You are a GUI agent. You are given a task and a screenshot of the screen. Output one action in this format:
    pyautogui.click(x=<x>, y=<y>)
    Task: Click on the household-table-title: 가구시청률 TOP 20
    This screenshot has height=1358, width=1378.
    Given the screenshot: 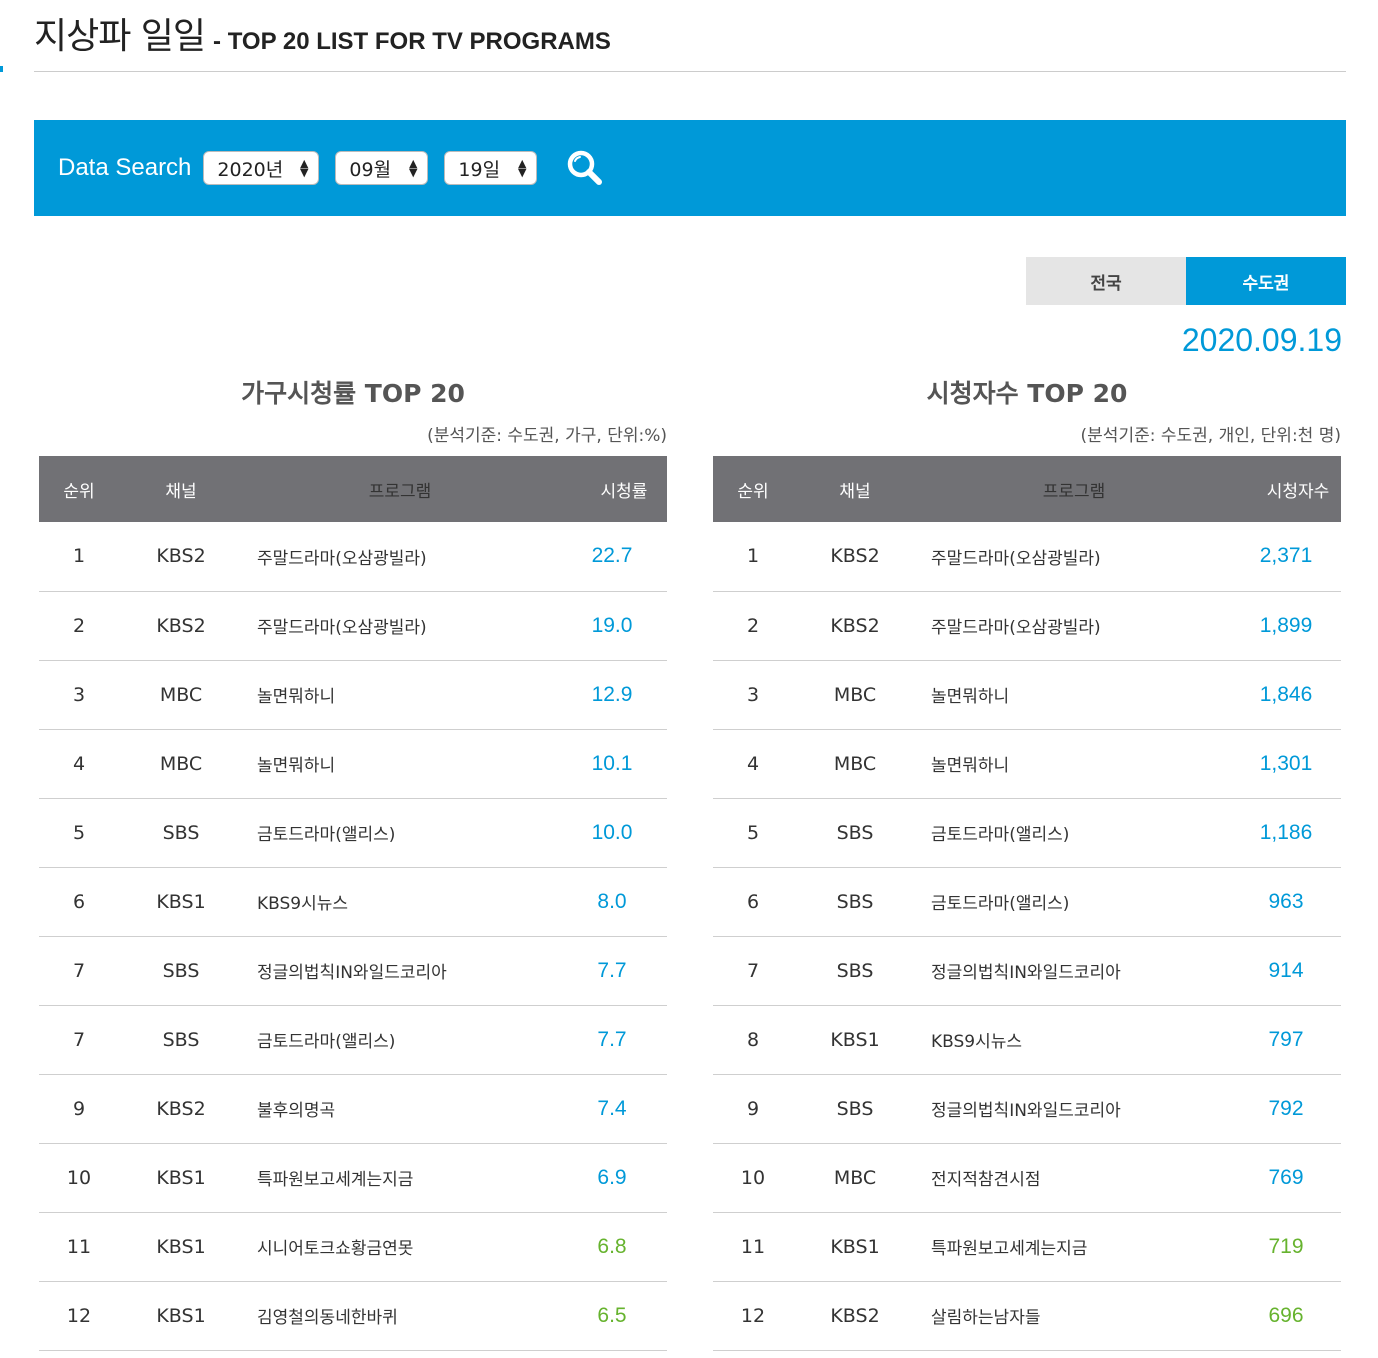 What is the action you would take?
    pyautogui.click(x=353, y=393)
    